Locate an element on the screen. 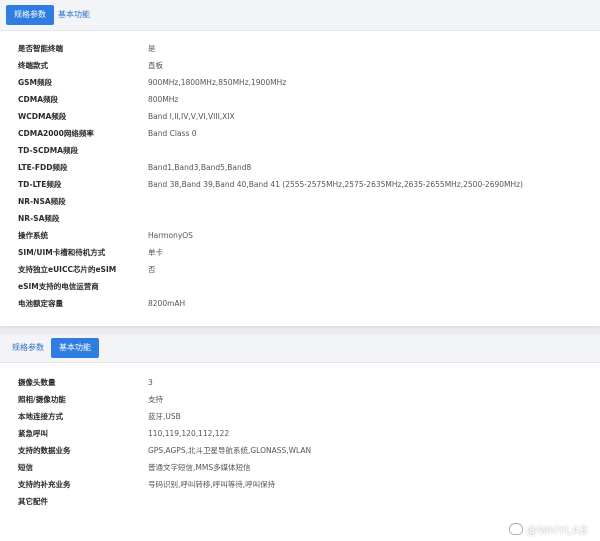 Image resolution: width=600 pixels, height=541 pixels. spec-key: NR-NSA频段 is located at coordinates (42, 201).